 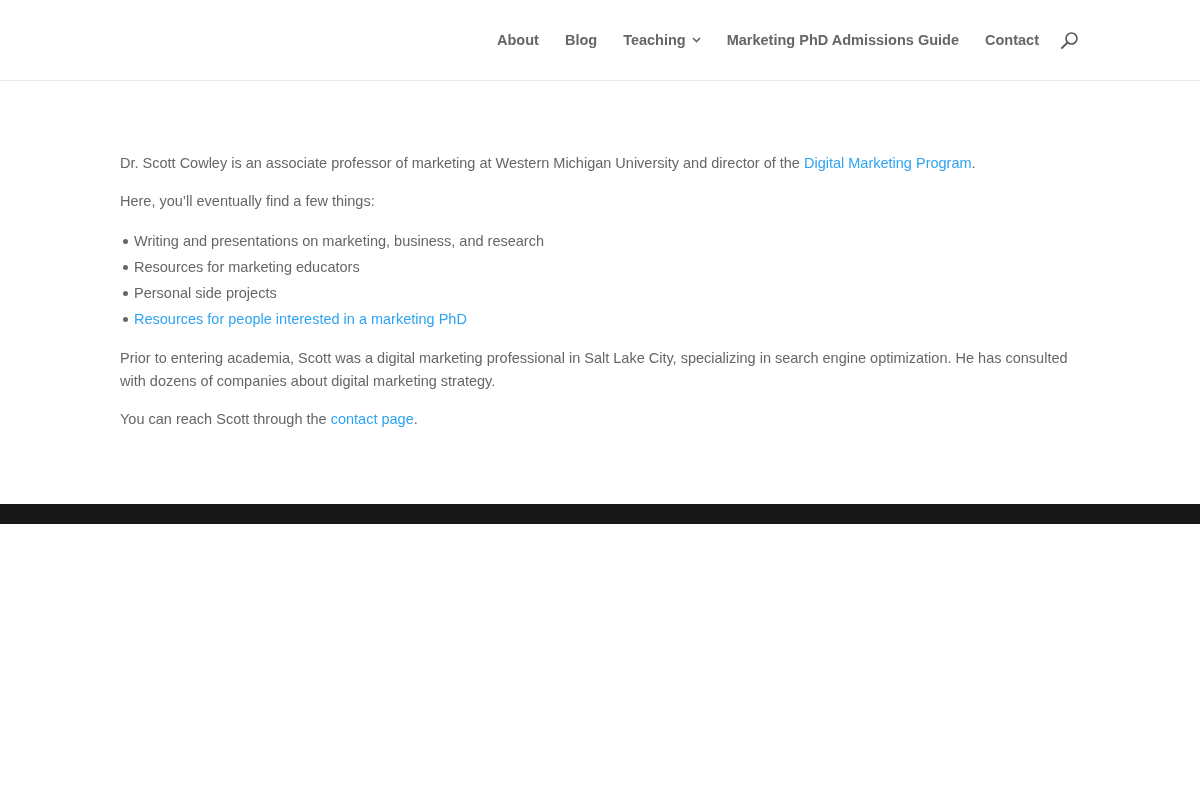 I want to click on paragraph-text: Prior to entering academia, Scott was a digital marketing professional in Salt Lake City, specializing in search engine optimization. He has consulted with dozens of companies about digital marketing strategy., so click(x=594, y=370).